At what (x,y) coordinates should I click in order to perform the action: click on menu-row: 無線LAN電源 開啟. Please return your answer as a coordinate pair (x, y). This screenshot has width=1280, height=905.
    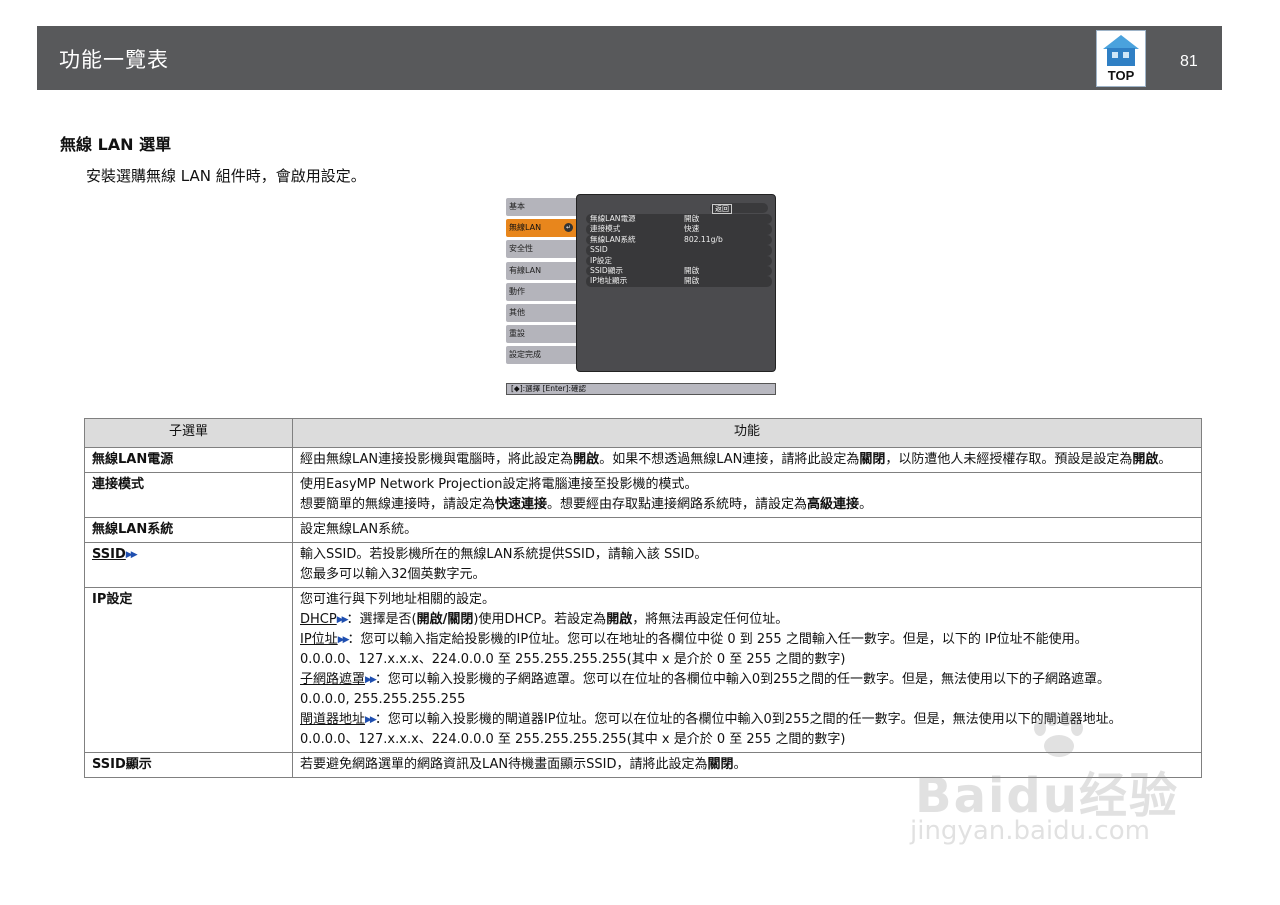
    Looking at the image, I should click on (679, 219).